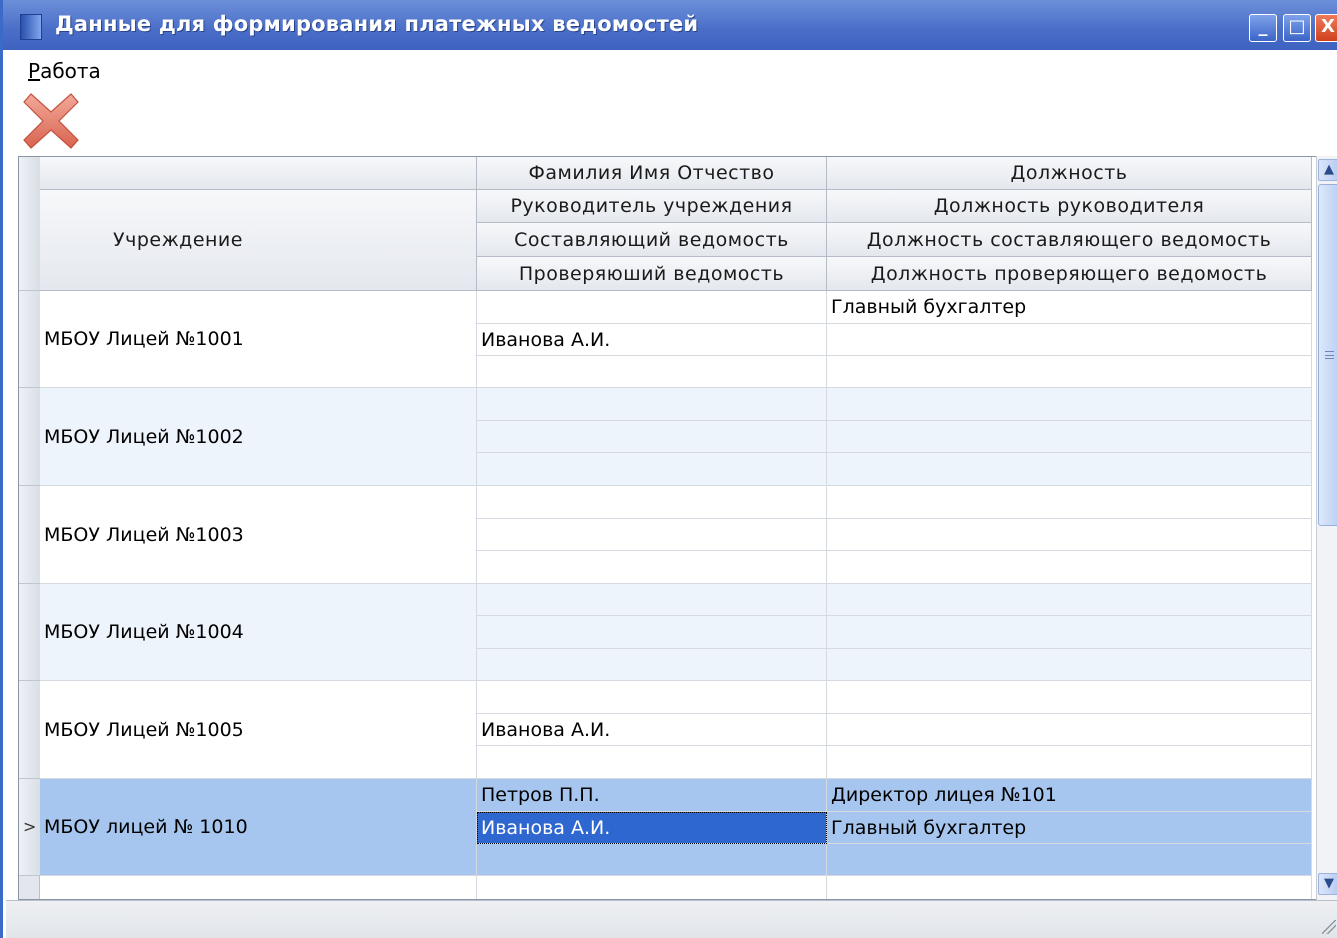  I want to click on toolbar, so click(51, 121).